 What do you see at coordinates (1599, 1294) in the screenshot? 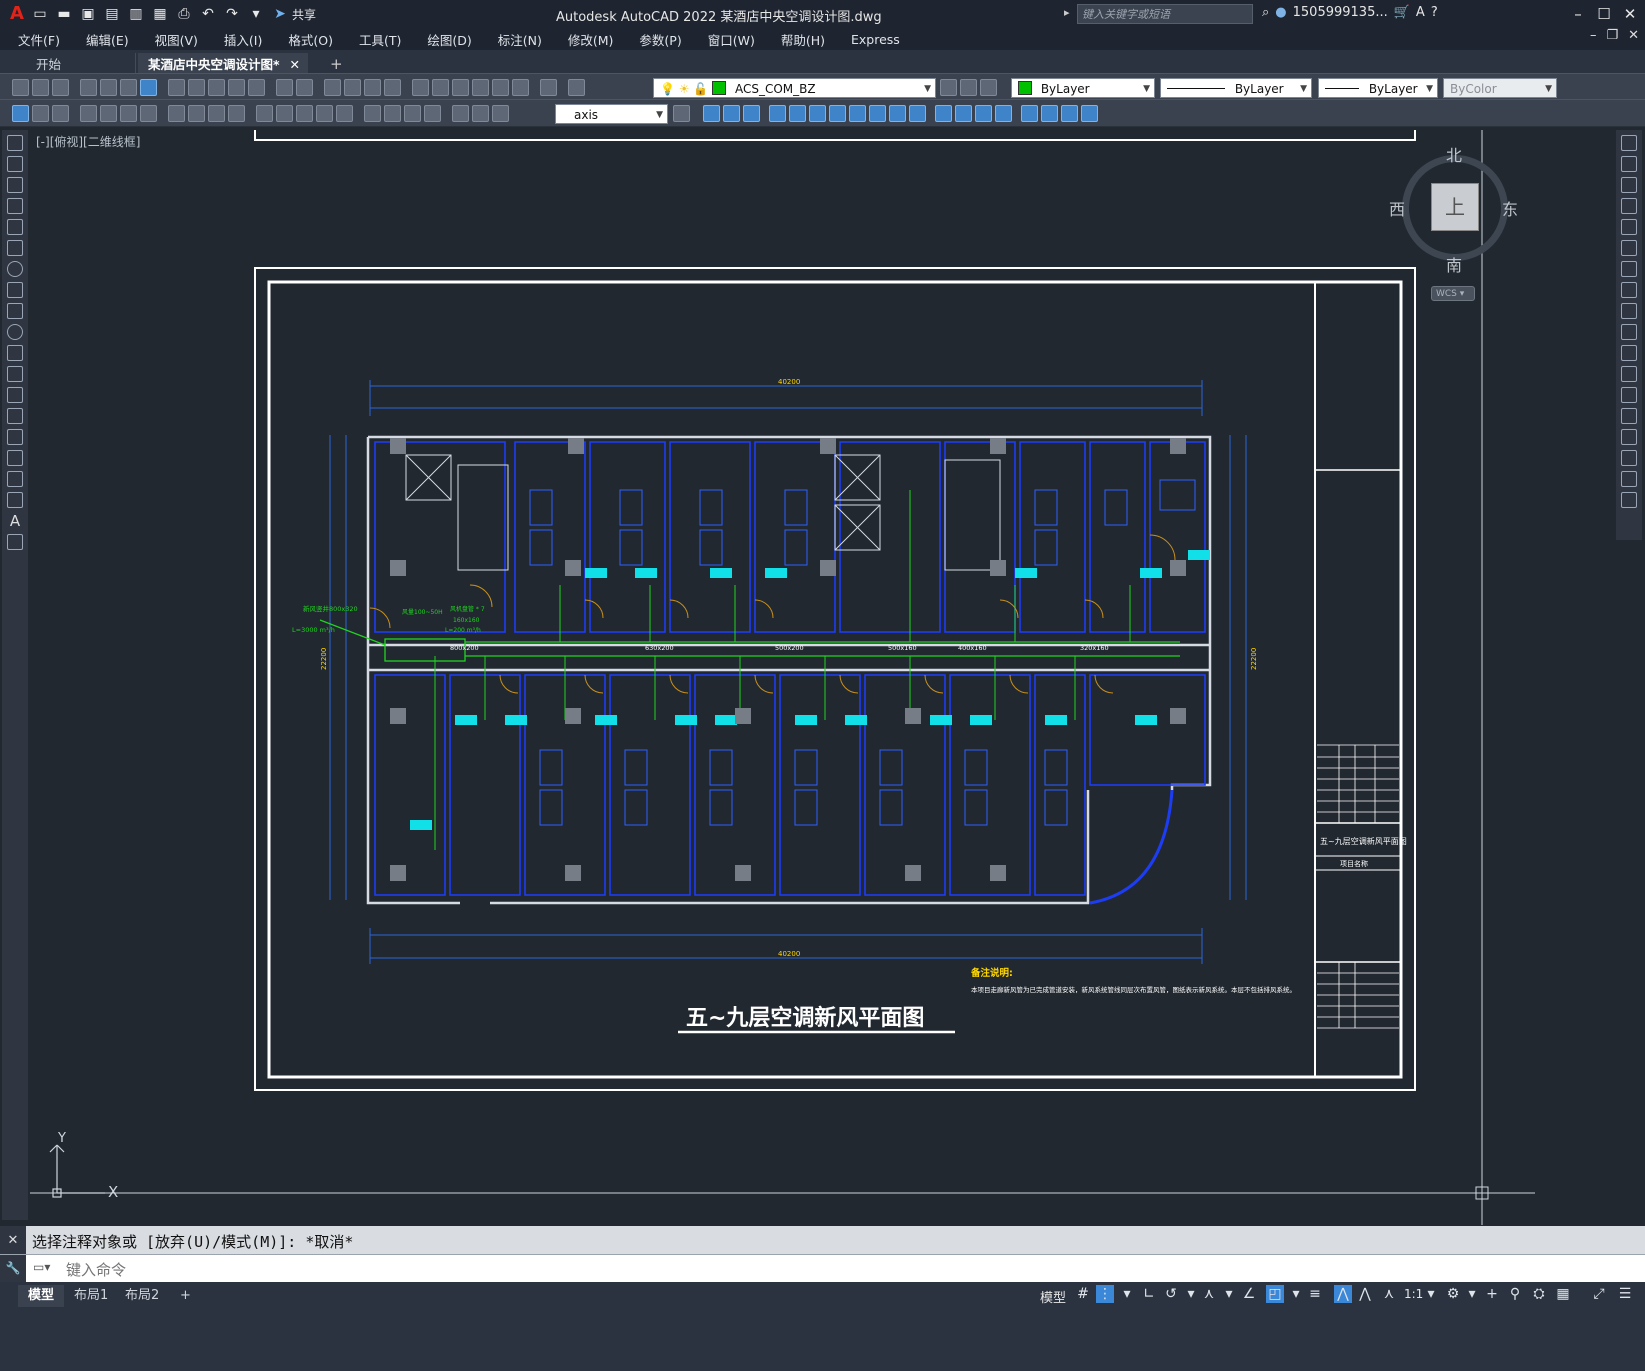
I see `fullscreen-icon: ⤢` at bounding box center [1599, 1294].